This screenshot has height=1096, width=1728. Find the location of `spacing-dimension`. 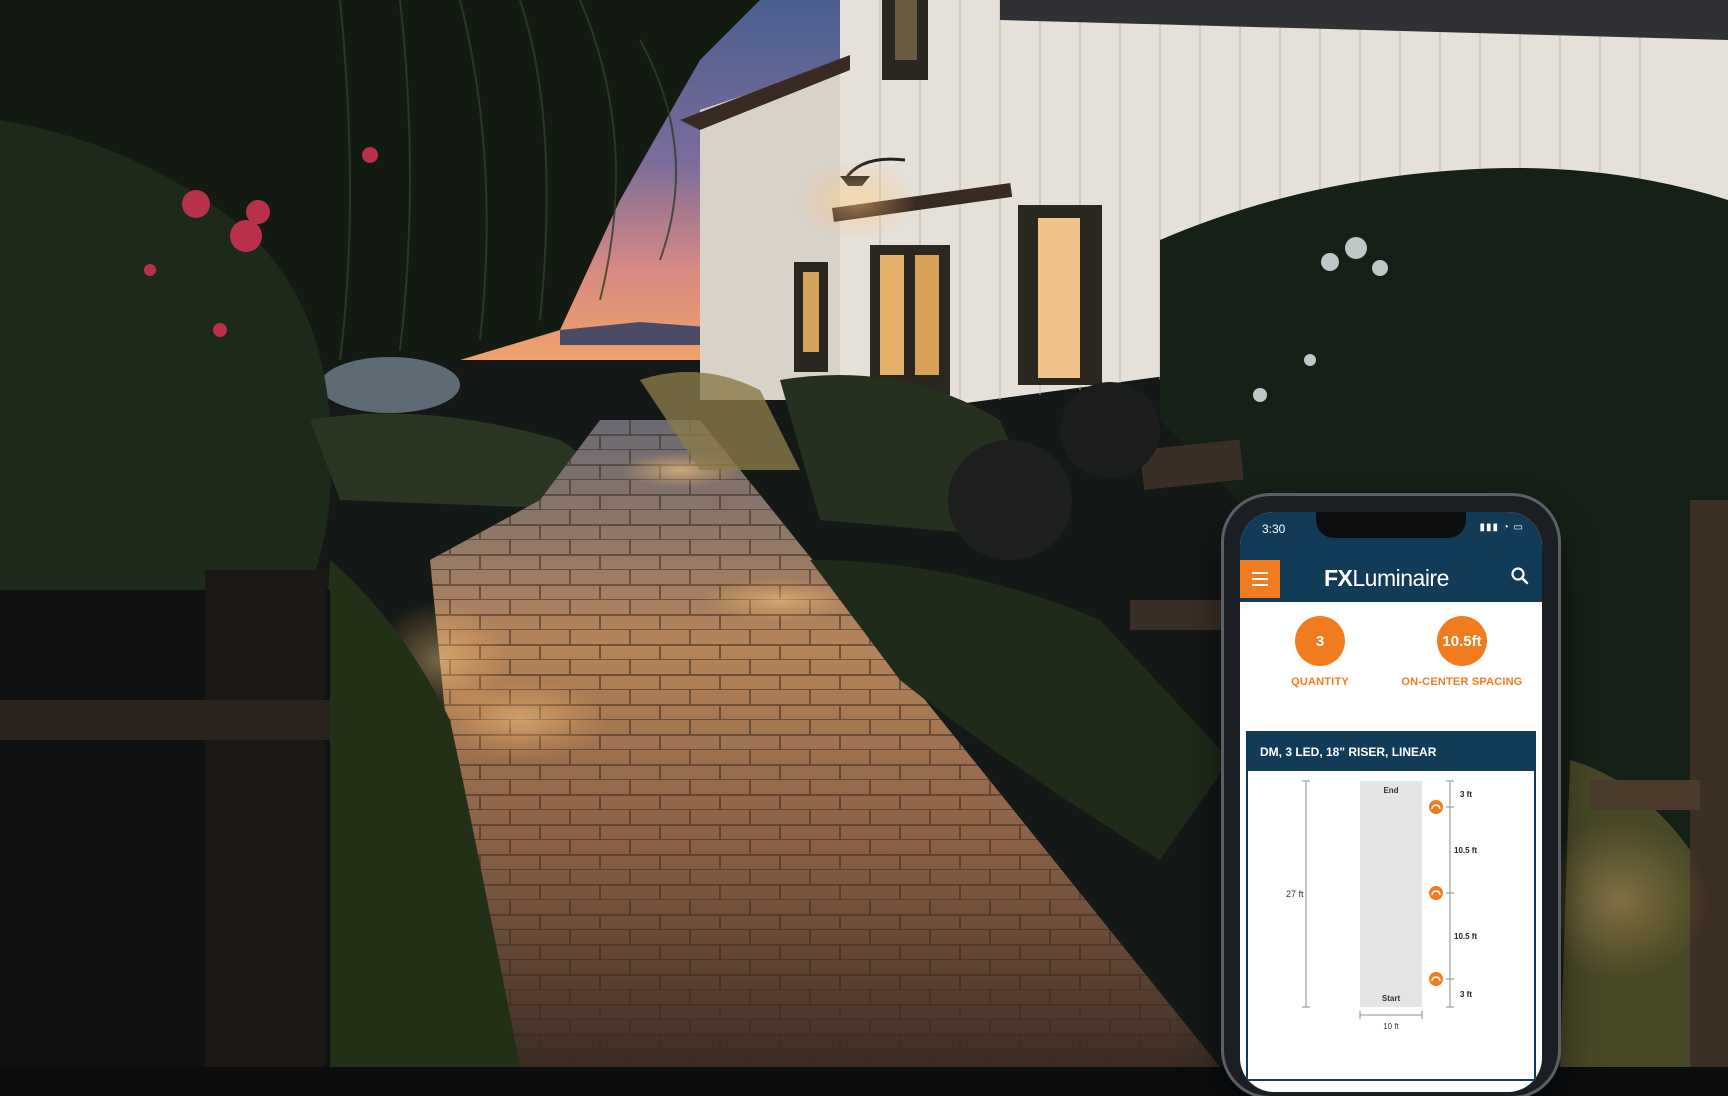

spacing-dimension is located at coordinates (1450, 894).